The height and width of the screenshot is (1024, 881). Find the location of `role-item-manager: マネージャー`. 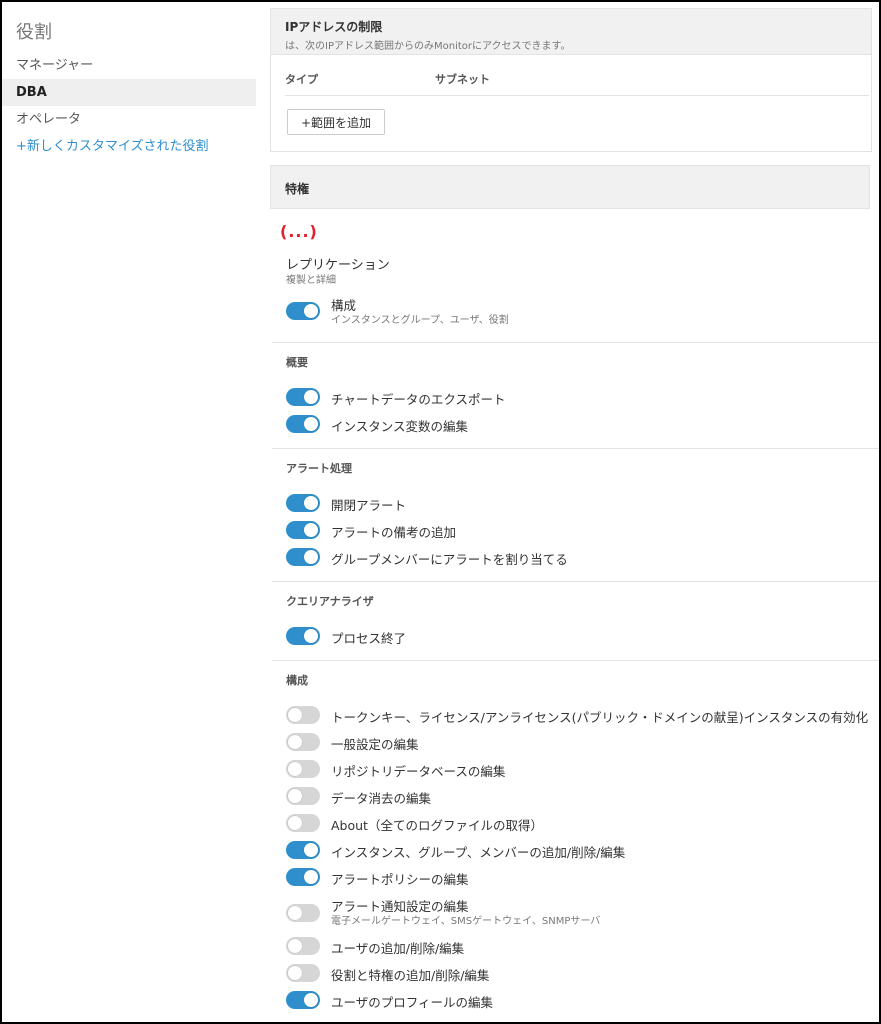

role-item-manager: マネージャー is located at coordinates (129, 65).